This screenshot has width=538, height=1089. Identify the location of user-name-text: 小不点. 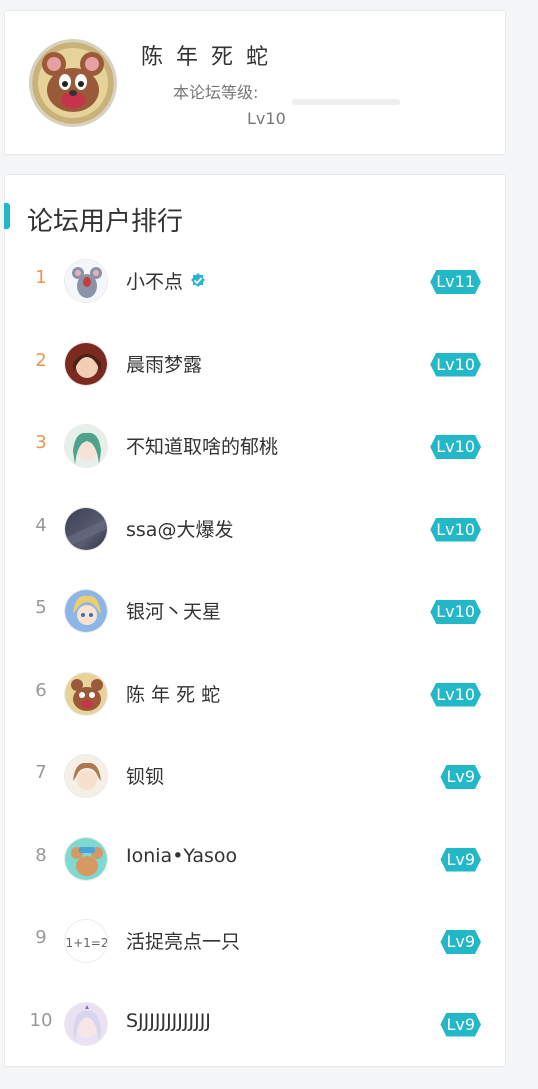
(154, 282).